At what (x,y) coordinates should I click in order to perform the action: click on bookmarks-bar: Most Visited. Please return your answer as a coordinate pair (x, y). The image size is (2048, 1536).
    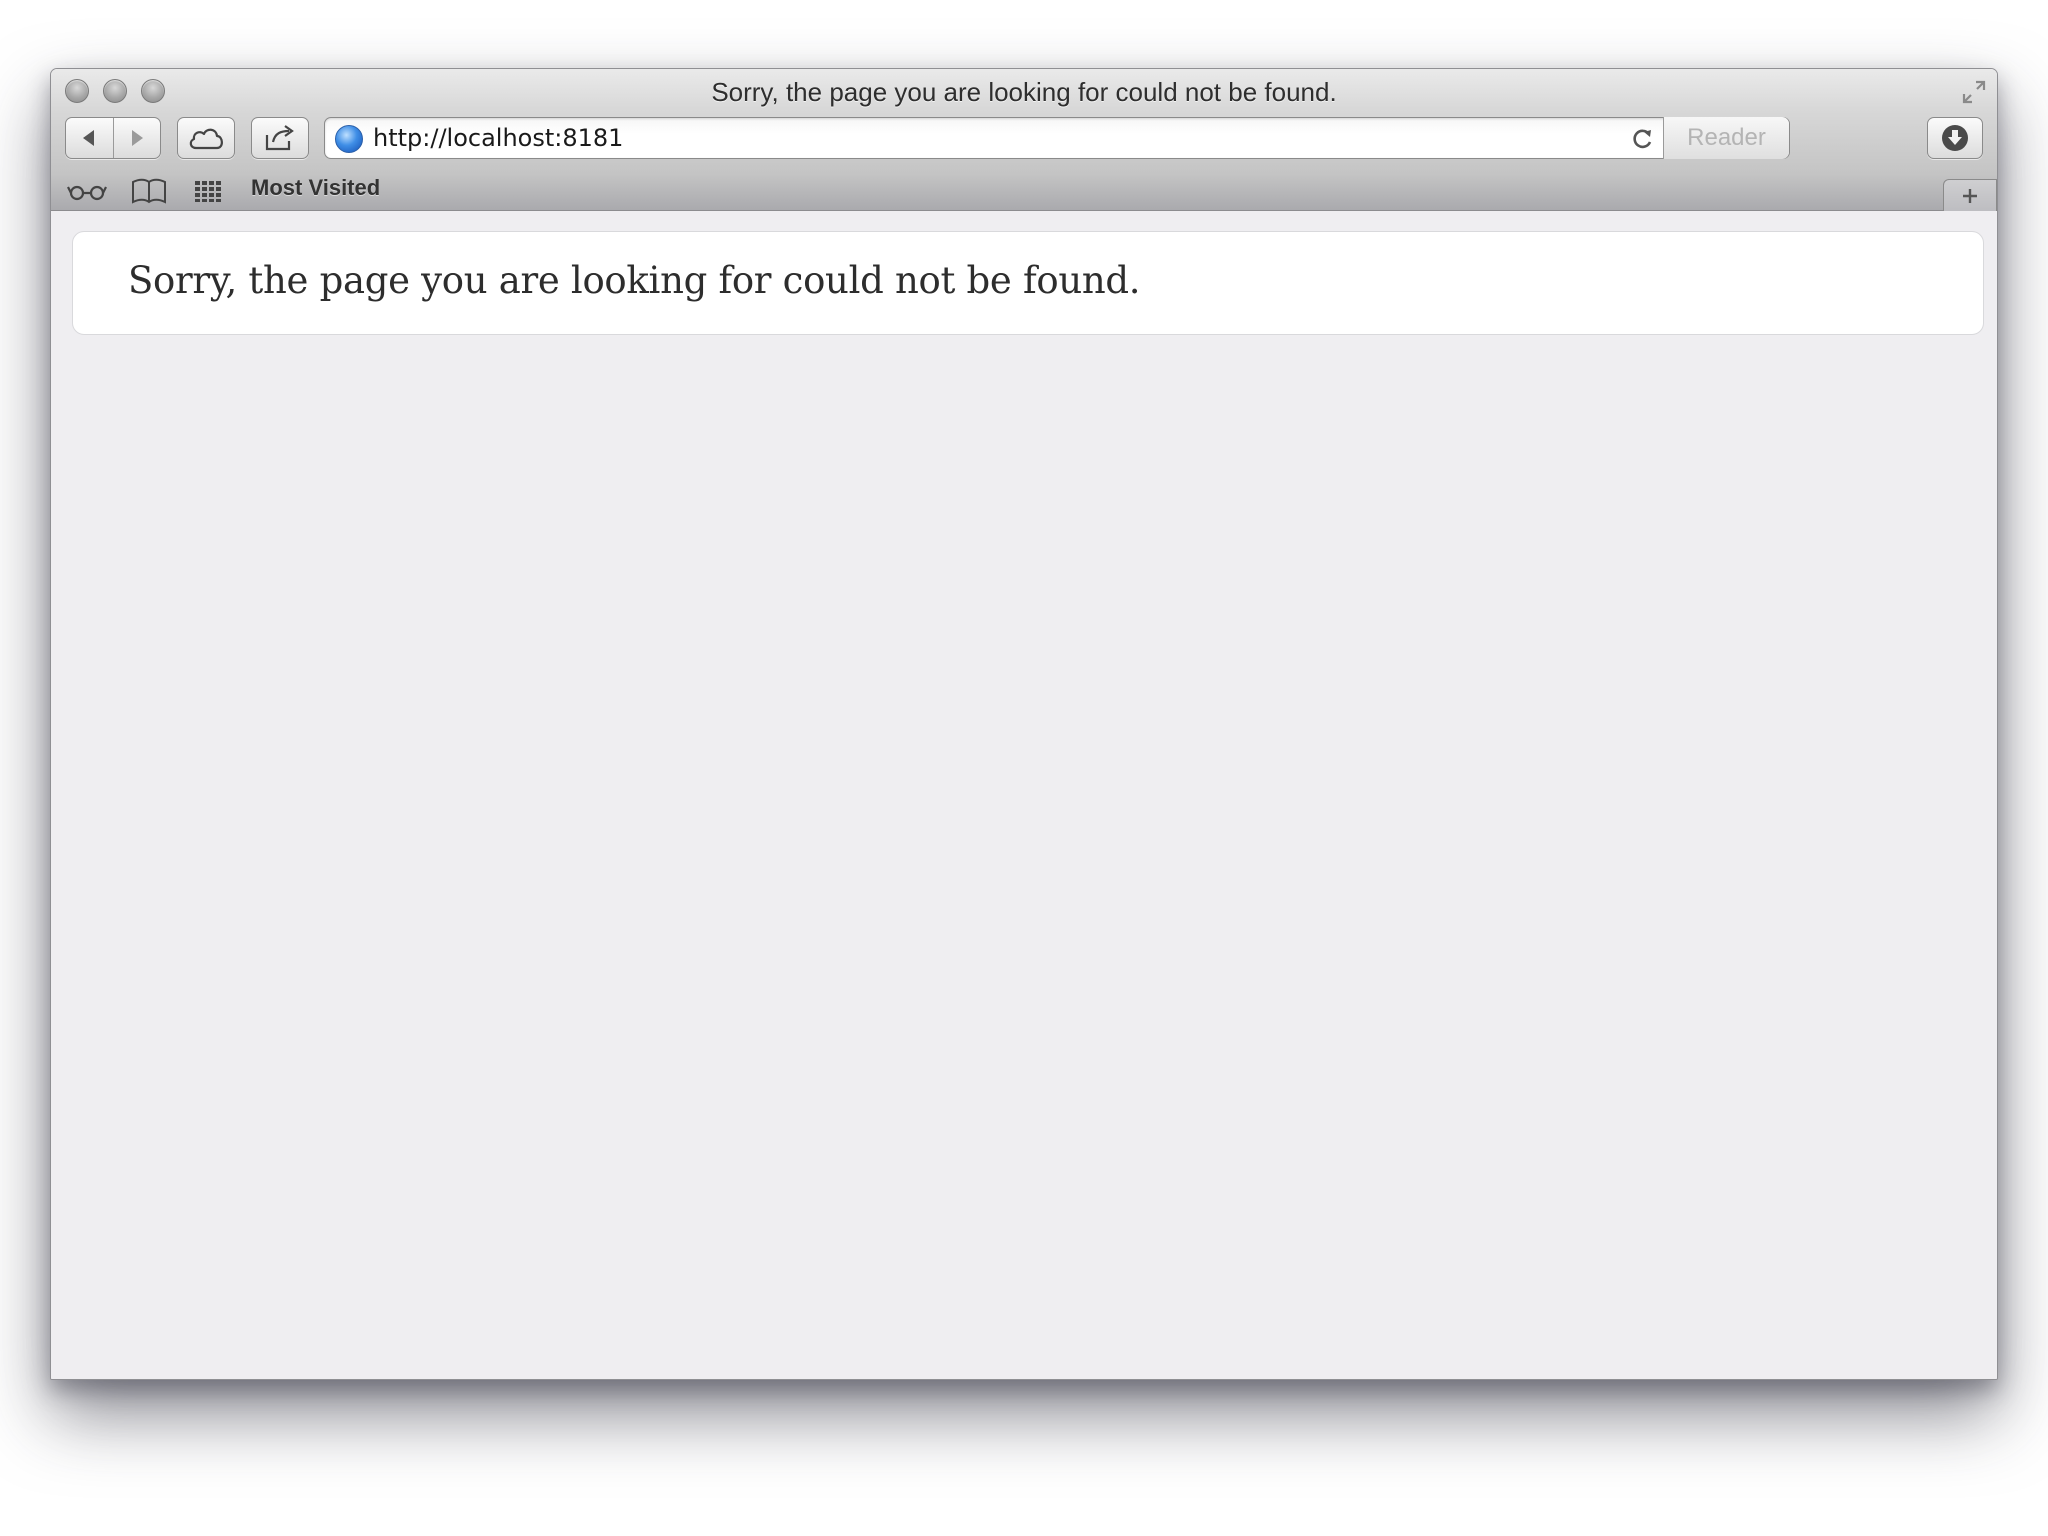
    Looking at the image, I should click on (1024, 190).